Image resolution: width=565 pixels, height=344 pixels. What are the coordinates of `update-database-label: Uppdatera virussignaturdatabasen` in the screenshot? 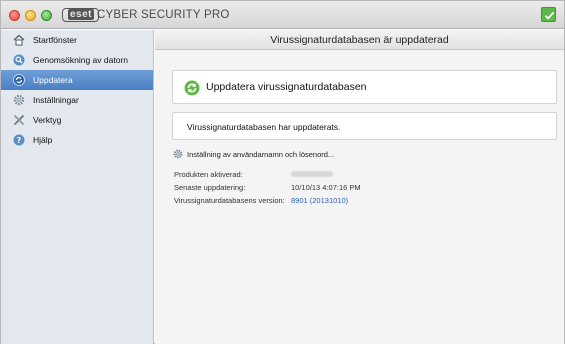 It's located at (286, 87).